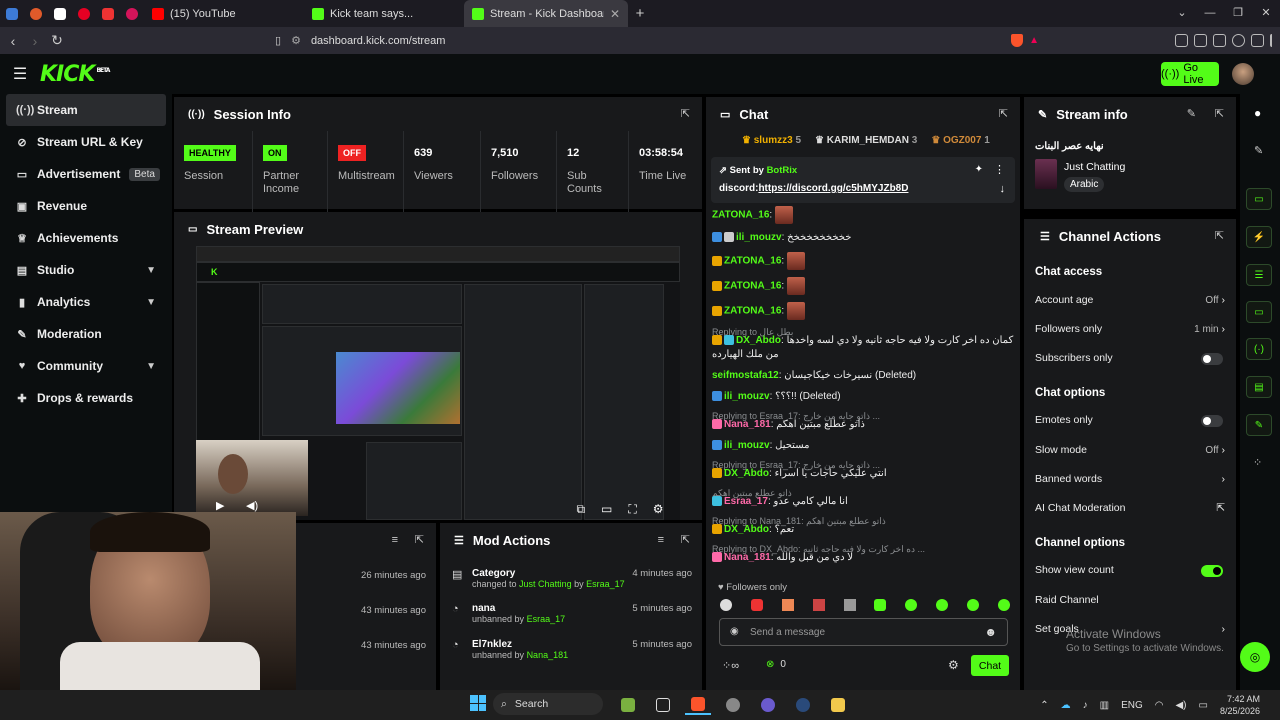 The height and width of the screenshot is (720, 1280). What do you see at coordinates (734, 631) in the screenshot?
I see `reply-icon: ◉` at bounding box center [734, 631].